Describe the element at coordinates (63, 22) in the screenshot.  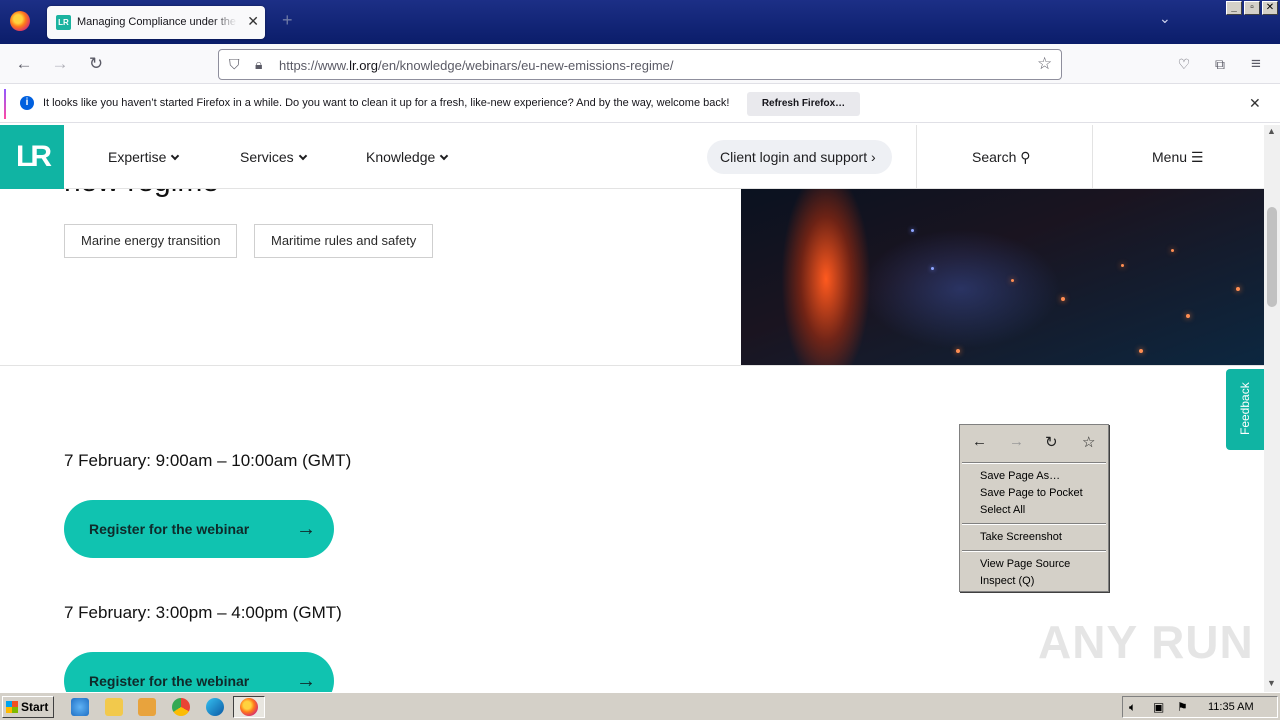
I see `lr-favicon-icon: LR` at that location.